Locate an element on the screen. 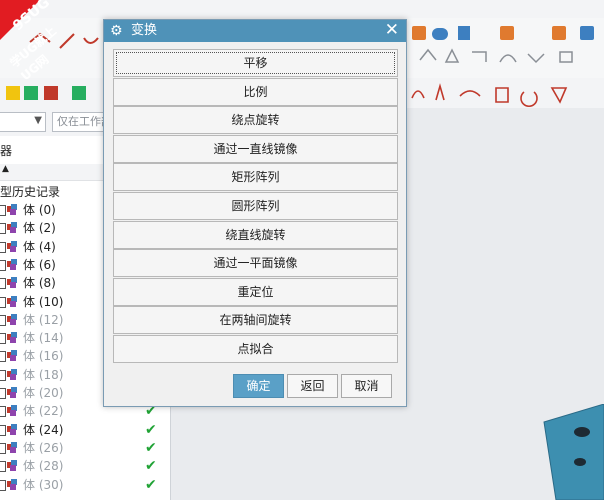  row-label: 体 (10) is located at coordinates (43, 301).